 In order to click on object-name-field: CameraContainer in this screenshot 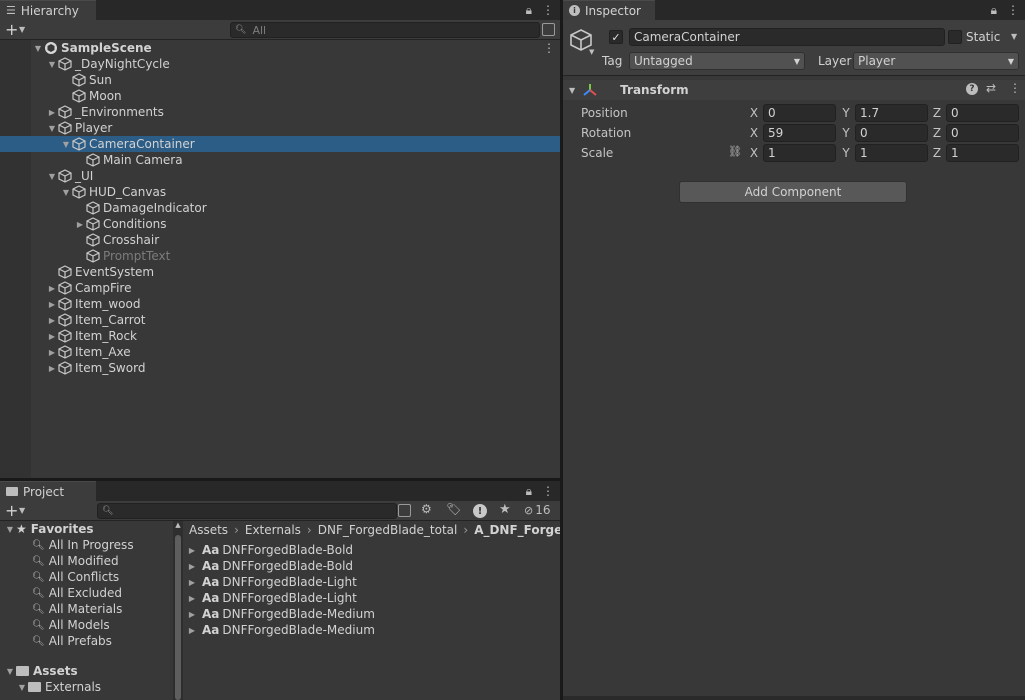, I will do `click(787, 37)`.